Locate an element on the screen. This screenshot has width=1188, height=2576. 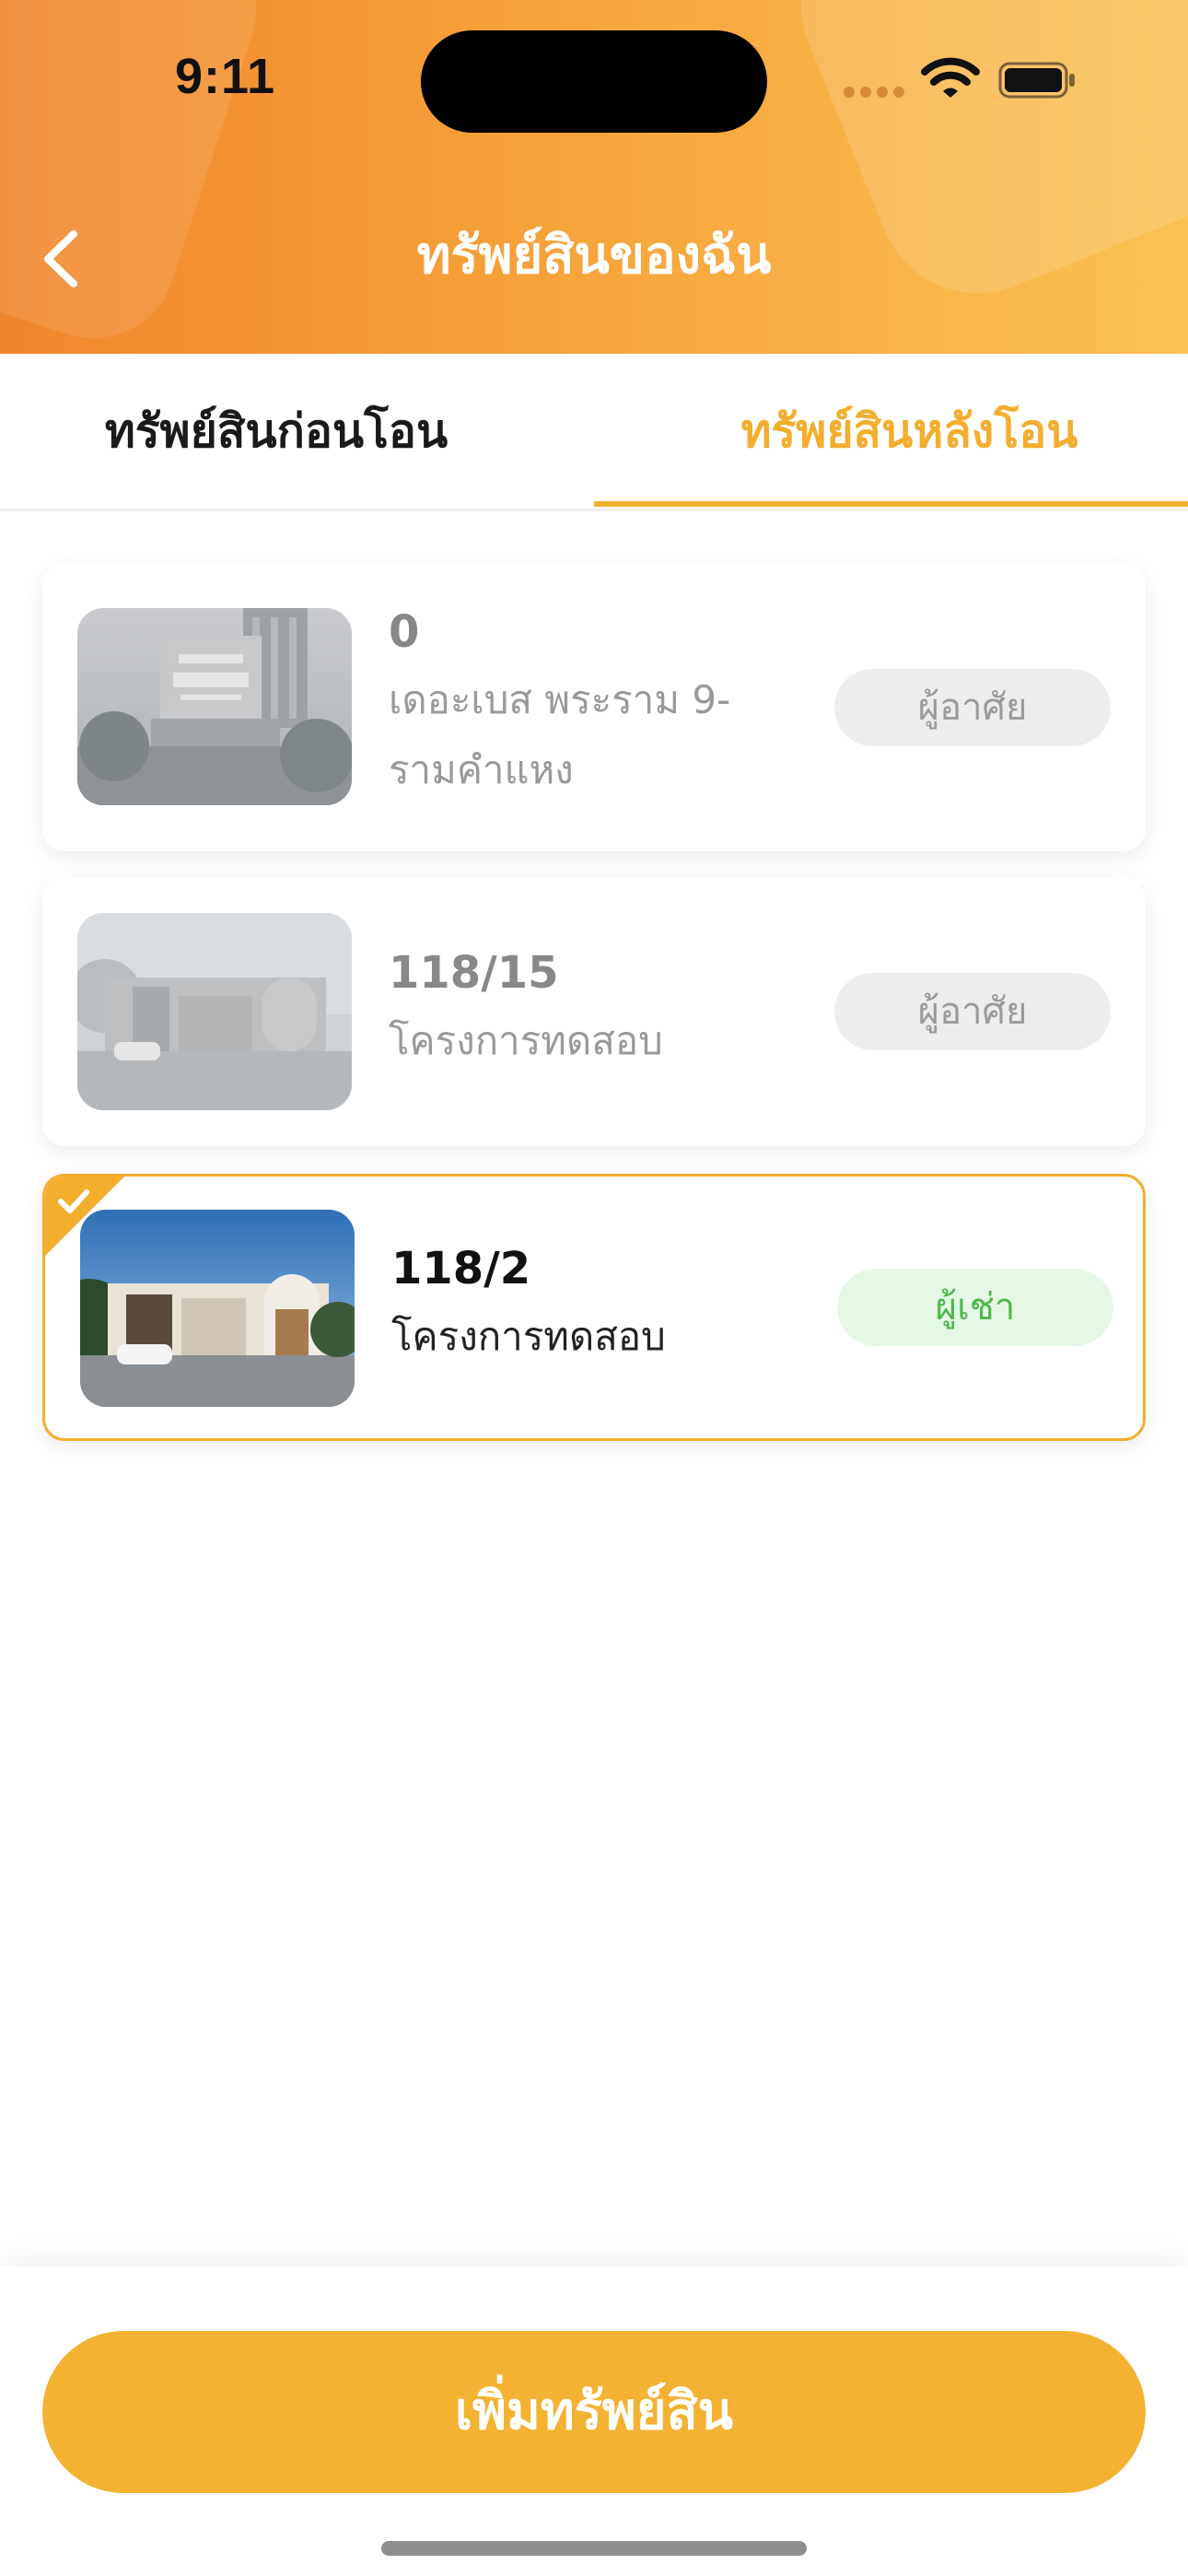
asset-card: 118/15 โครงการทดสอบ ผู้อาศัย is located at coordinates (594, 1011).